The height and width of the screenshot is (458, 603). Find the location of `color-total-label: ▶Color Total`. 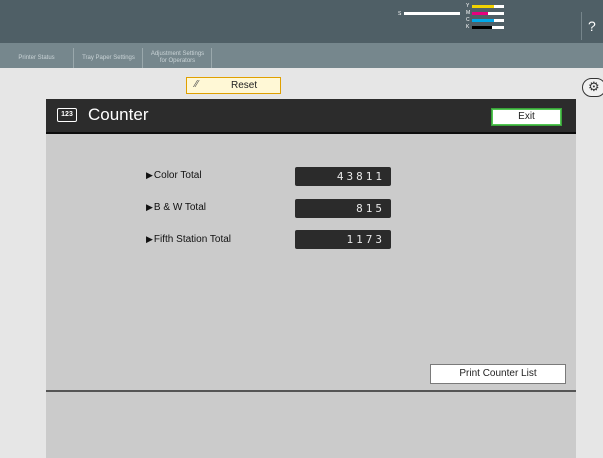

color-total-label: ▶Color Total is located at coordinates (174, 175).